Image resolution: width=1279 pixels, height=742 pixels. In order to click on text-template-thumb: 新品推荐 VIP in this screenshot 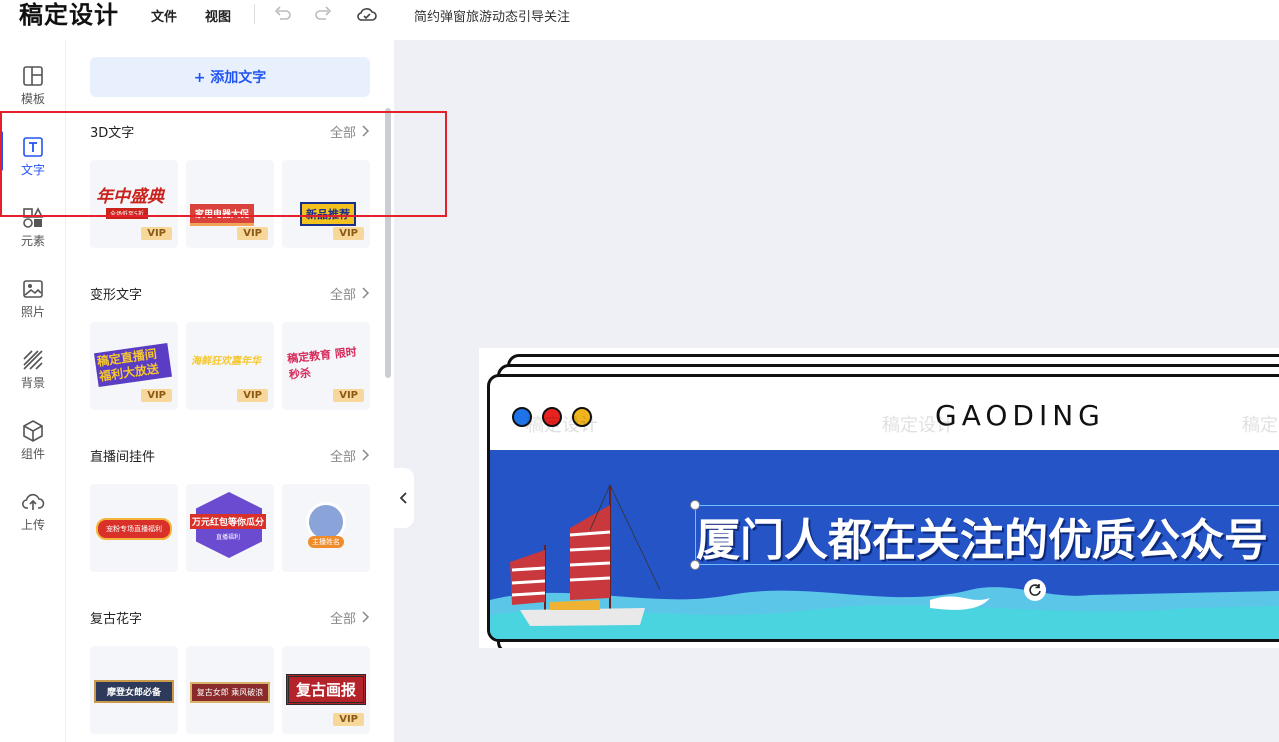, I will do `click(326, 204)`.